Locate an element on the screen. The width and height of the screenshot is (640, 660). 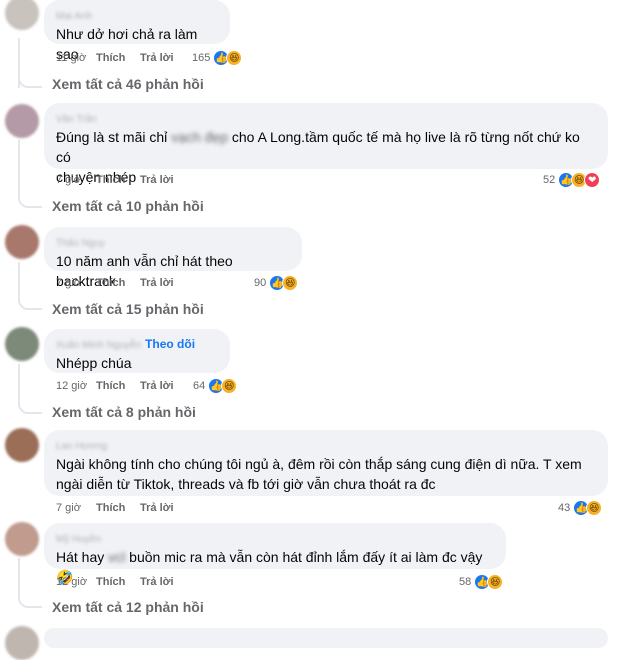
comment-author: Thảo Nguy is located at coordinates (80, 243).